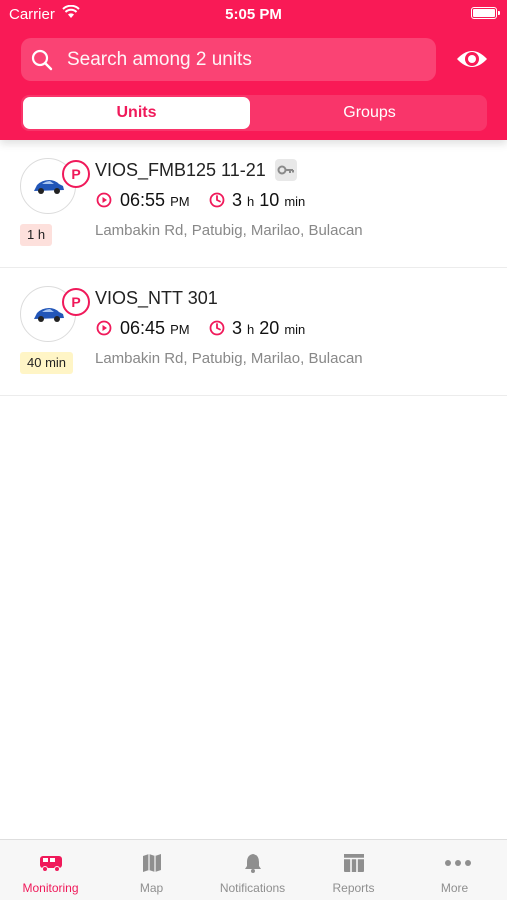 This screenshot has height=900, width=507. I want to click on search-icon, so click(42, 60).